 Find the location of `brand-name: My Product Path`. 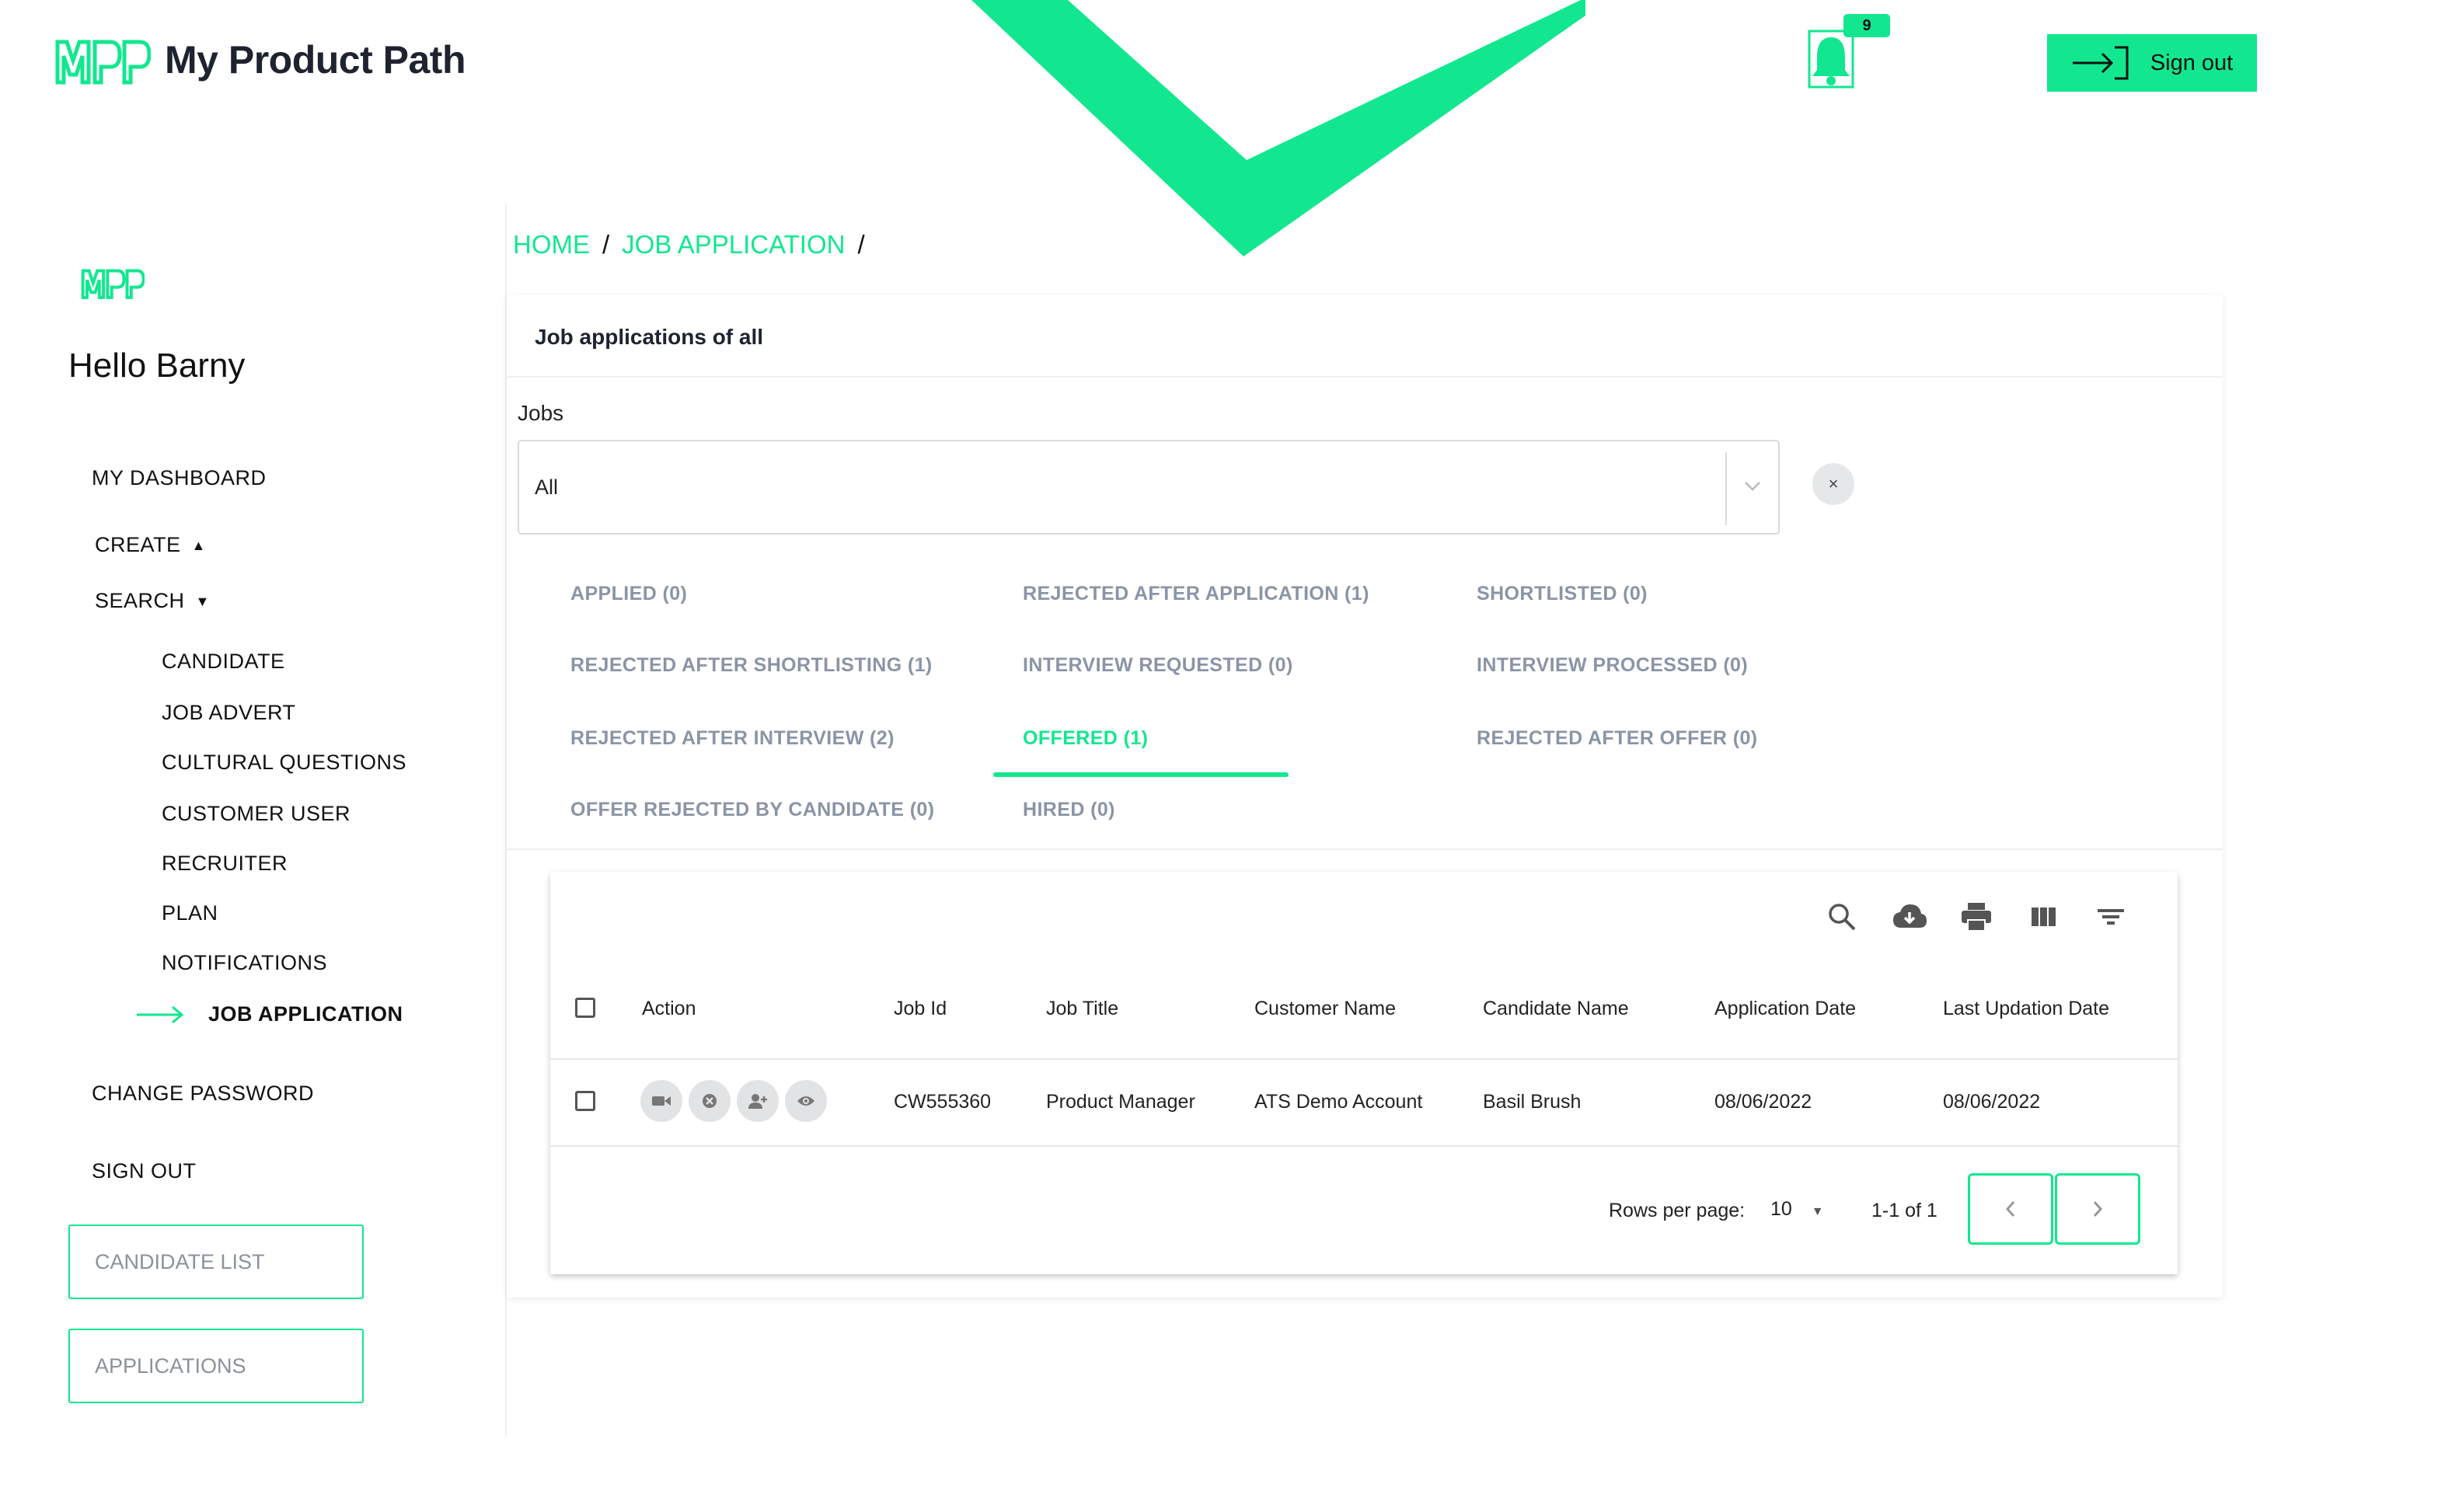

brand-name: My Product Path is located at coordinates (315, 60).